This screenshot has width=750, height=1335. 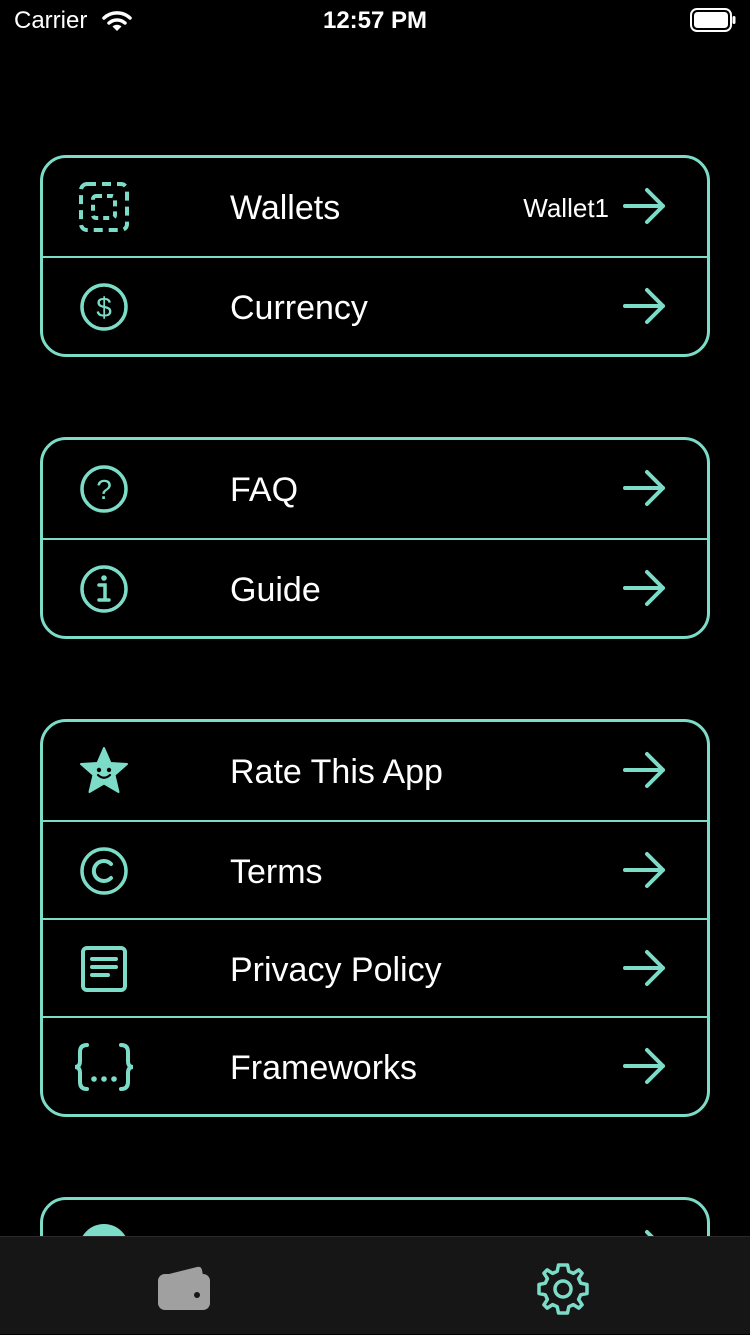 I want to click on tab-wallet, so click(x=187, y=1286).